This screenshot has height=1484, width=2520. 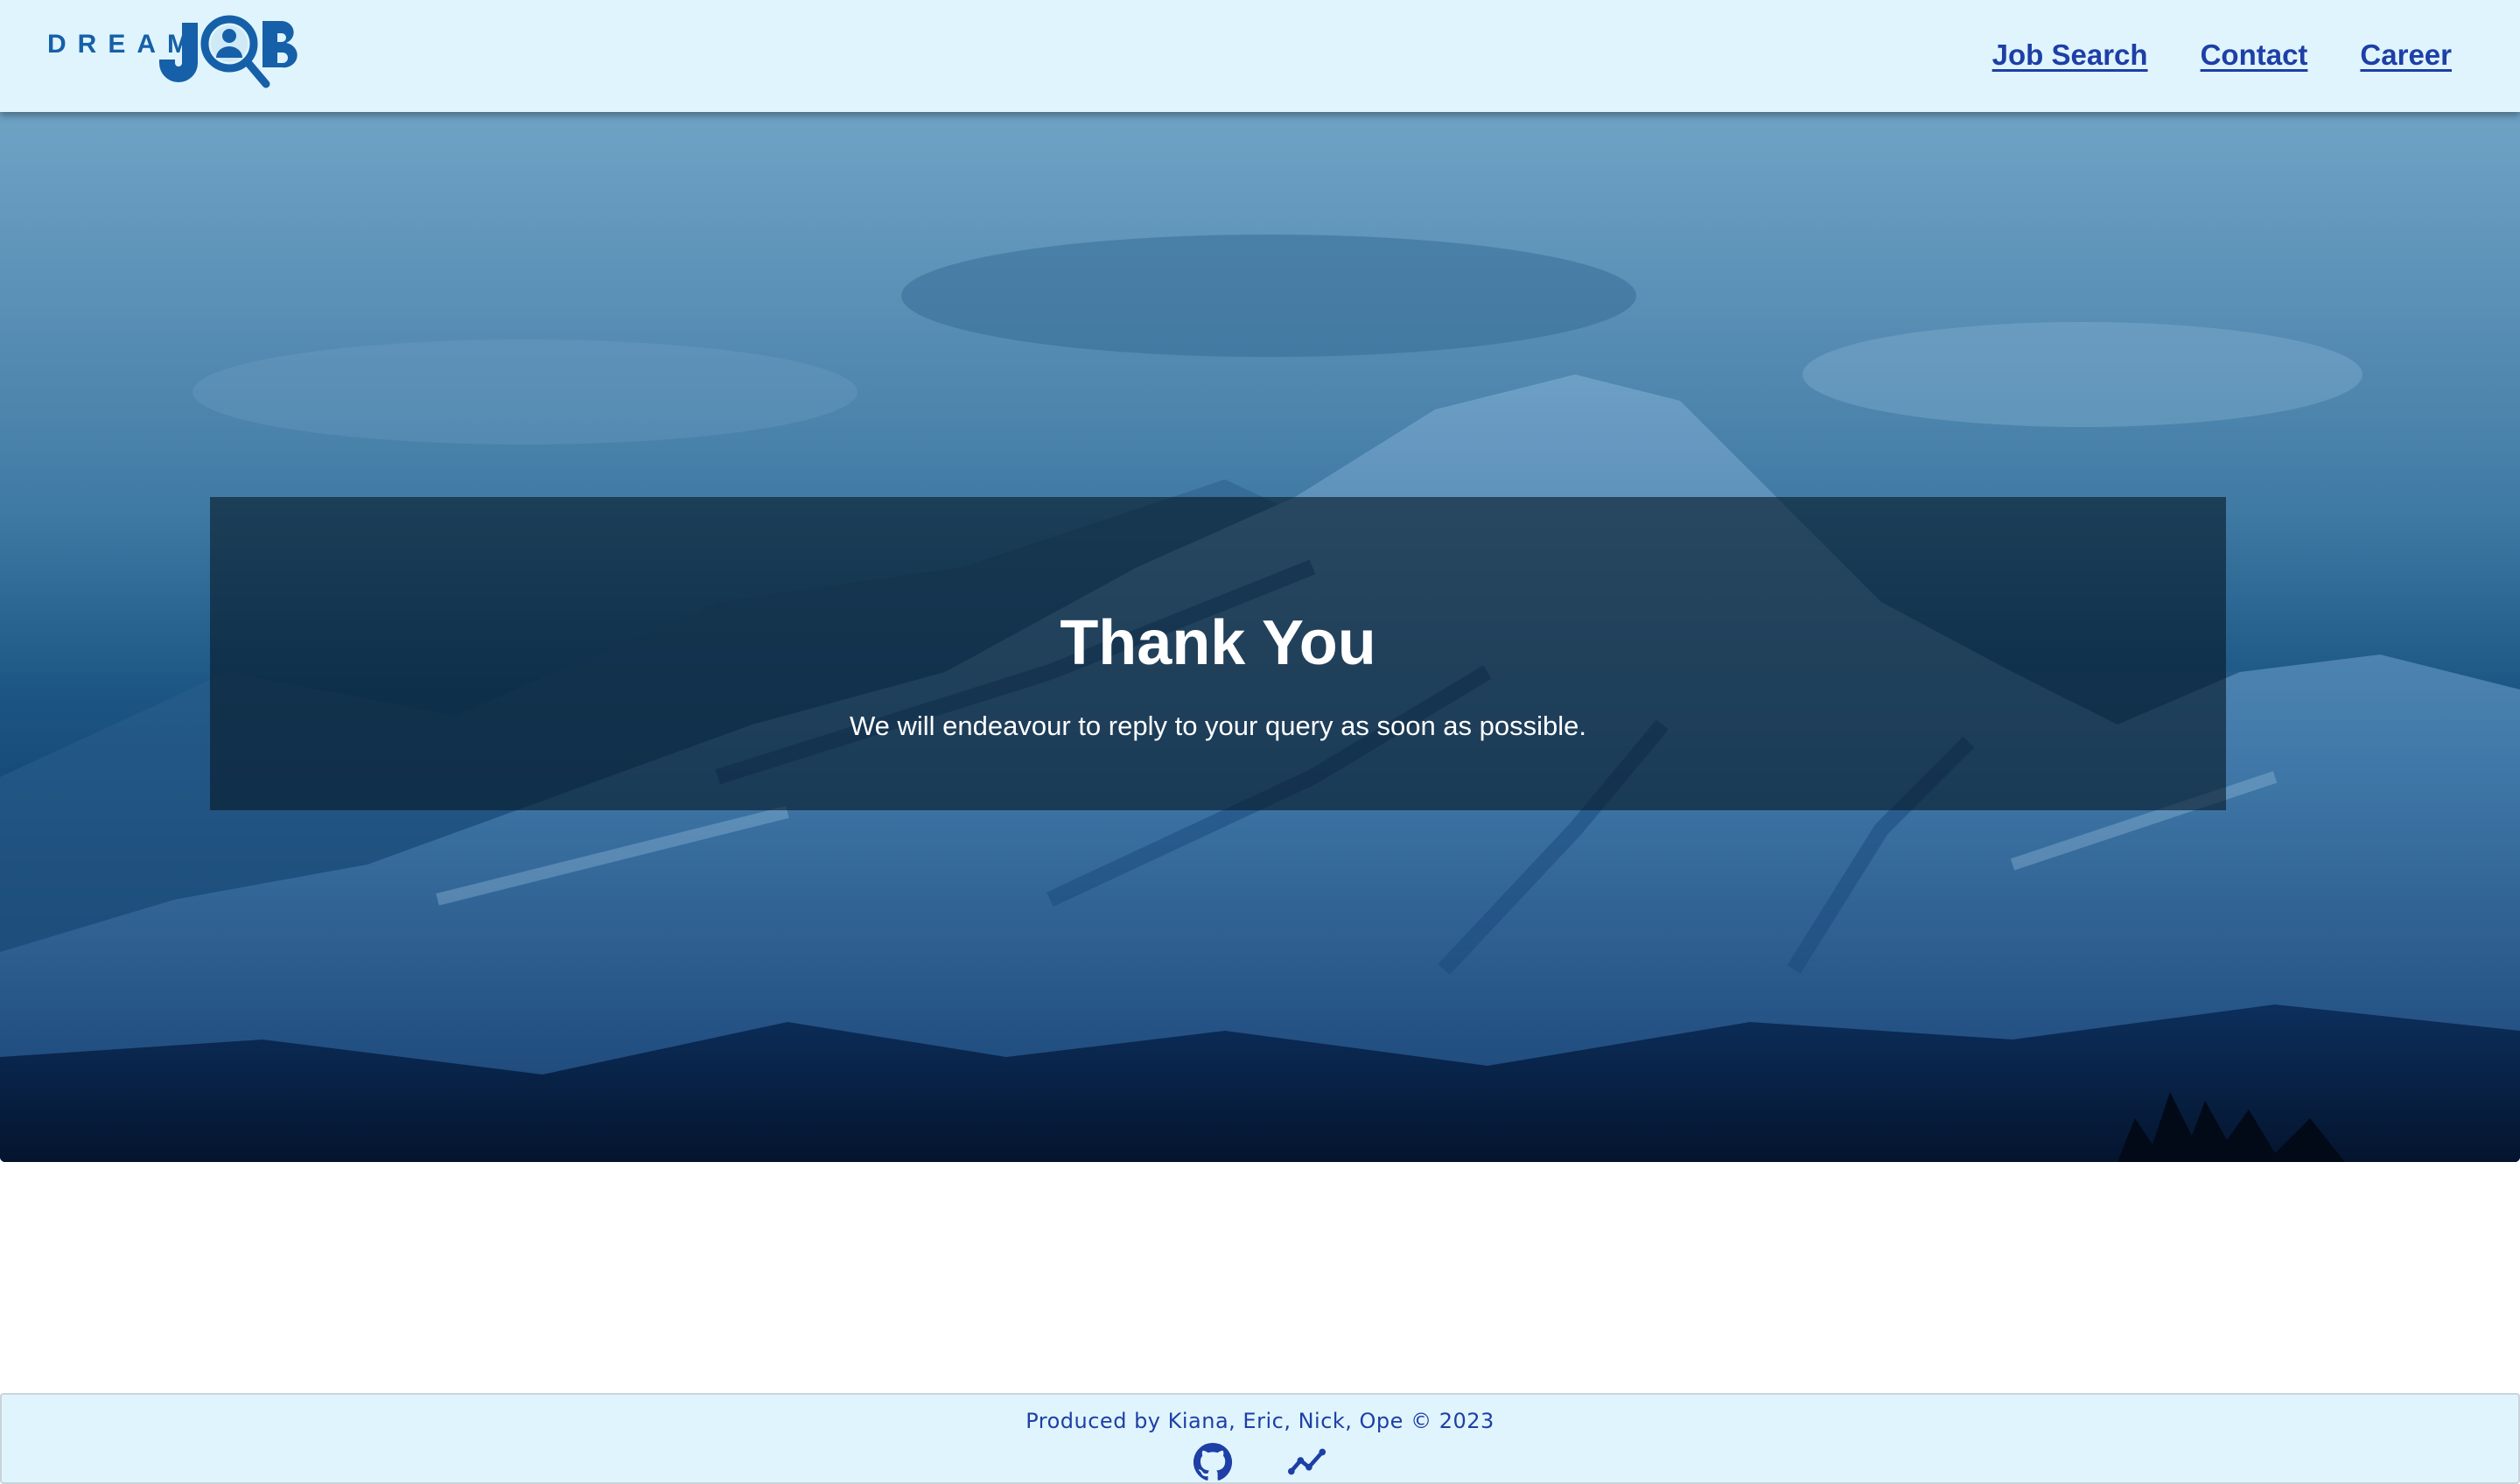 What do you see at coordinates (2406, 55) in the screenshot?
I see `nav-link-career: Career` at bounding box center [2406, 55].